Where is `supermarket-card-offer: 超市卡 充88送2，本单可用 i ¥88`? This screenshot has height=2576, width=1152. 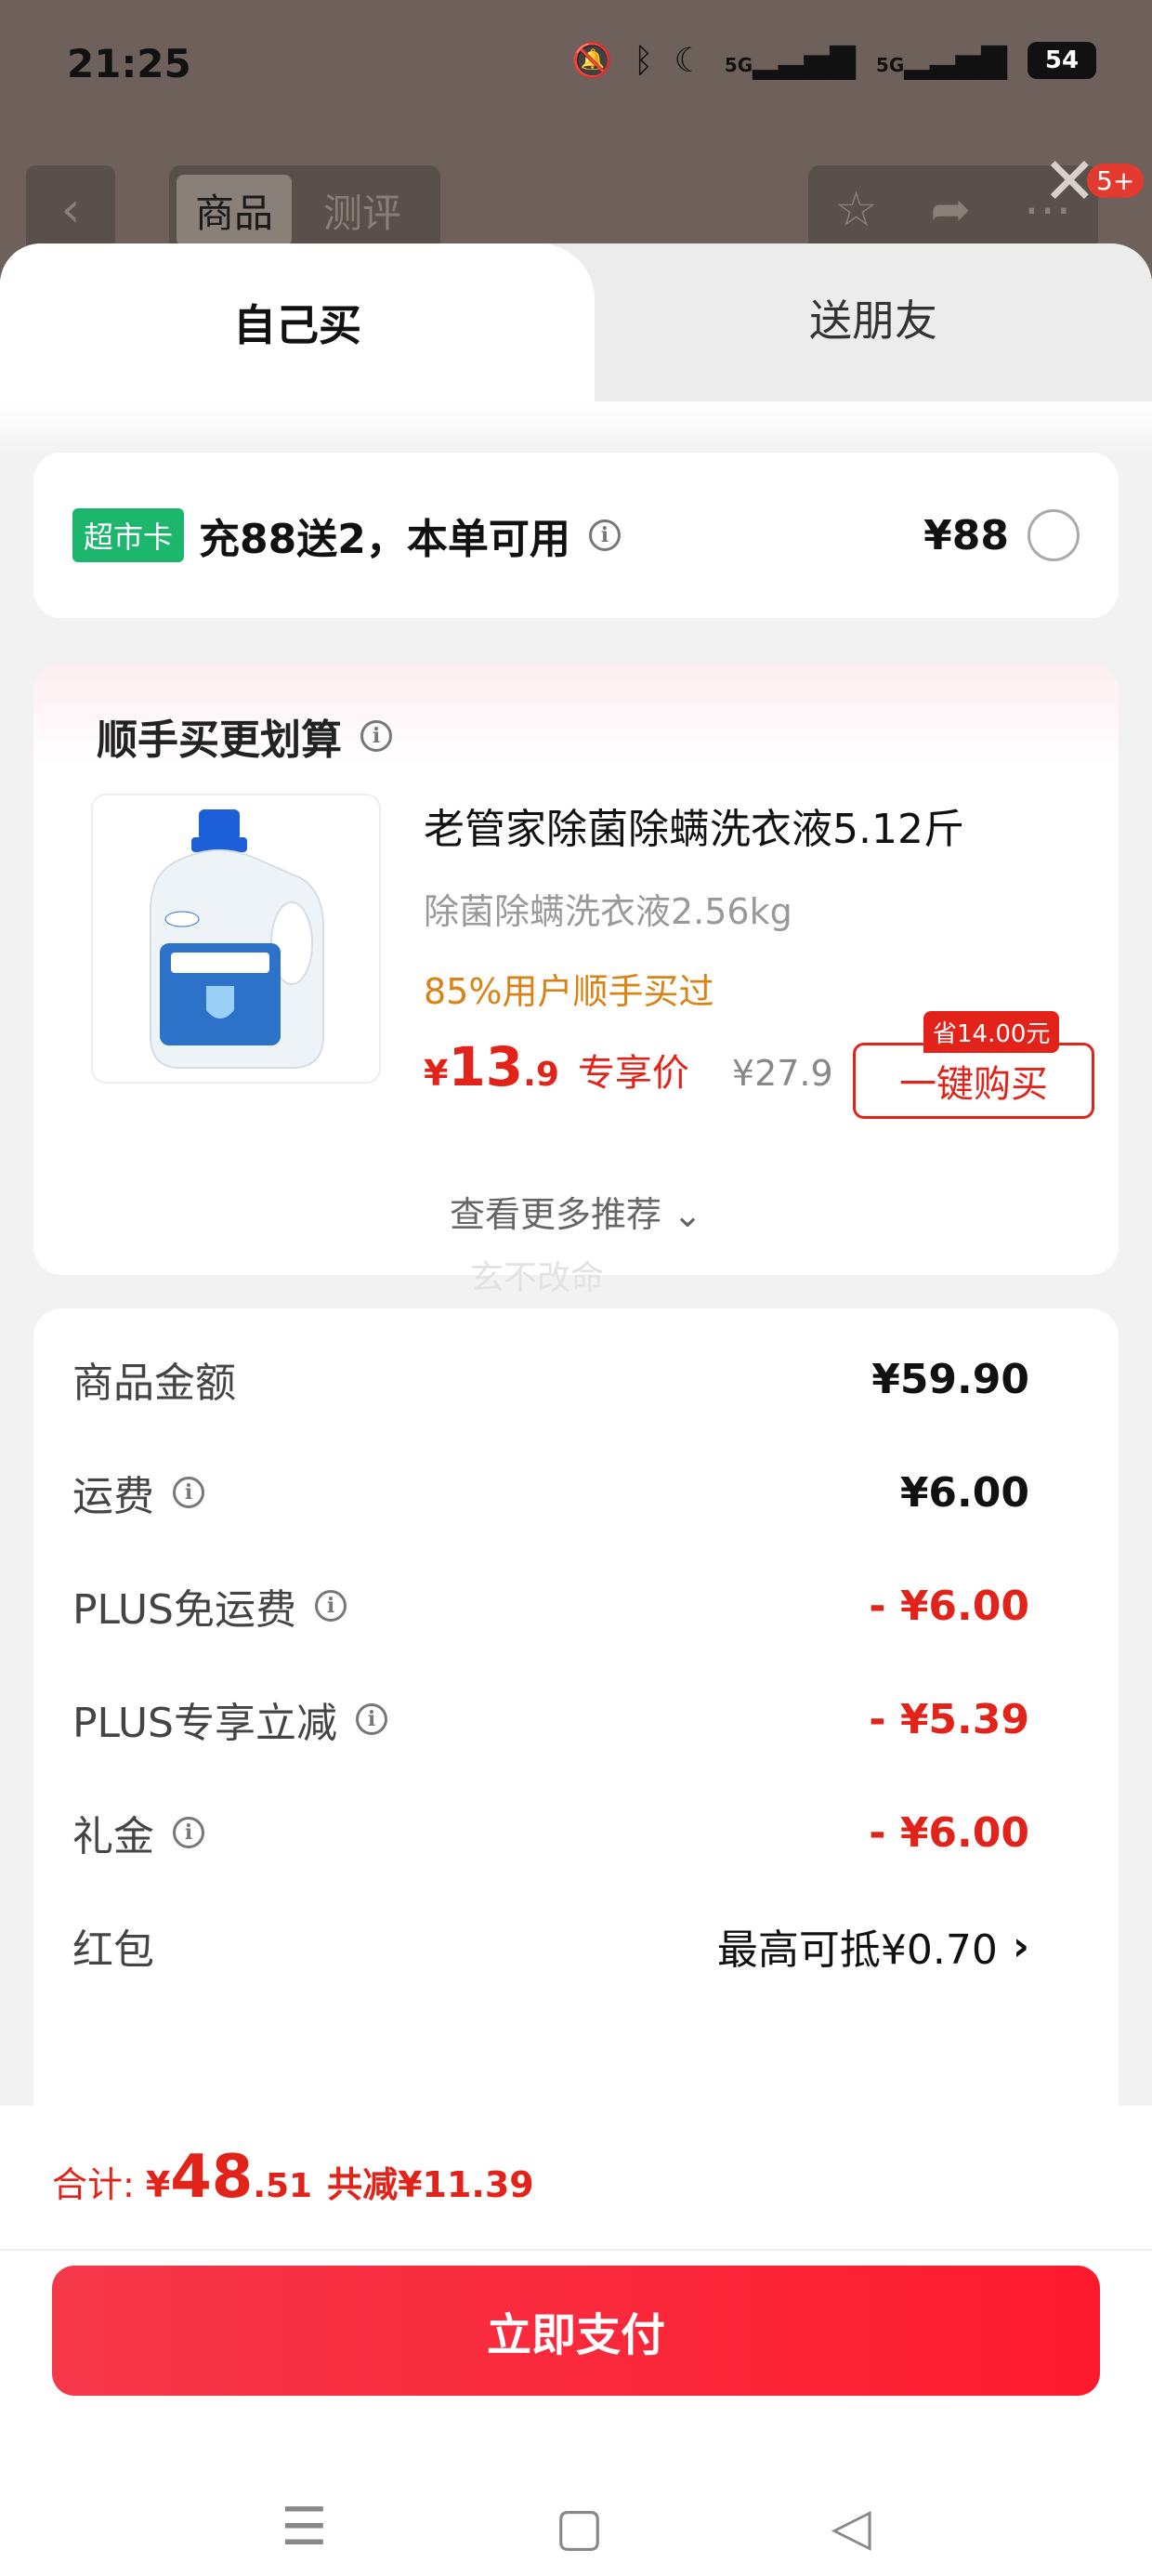 supermarket-card-offer: 超市卡 充88送2，本单可用 i ¥88 is located at coordinates (576, 535).